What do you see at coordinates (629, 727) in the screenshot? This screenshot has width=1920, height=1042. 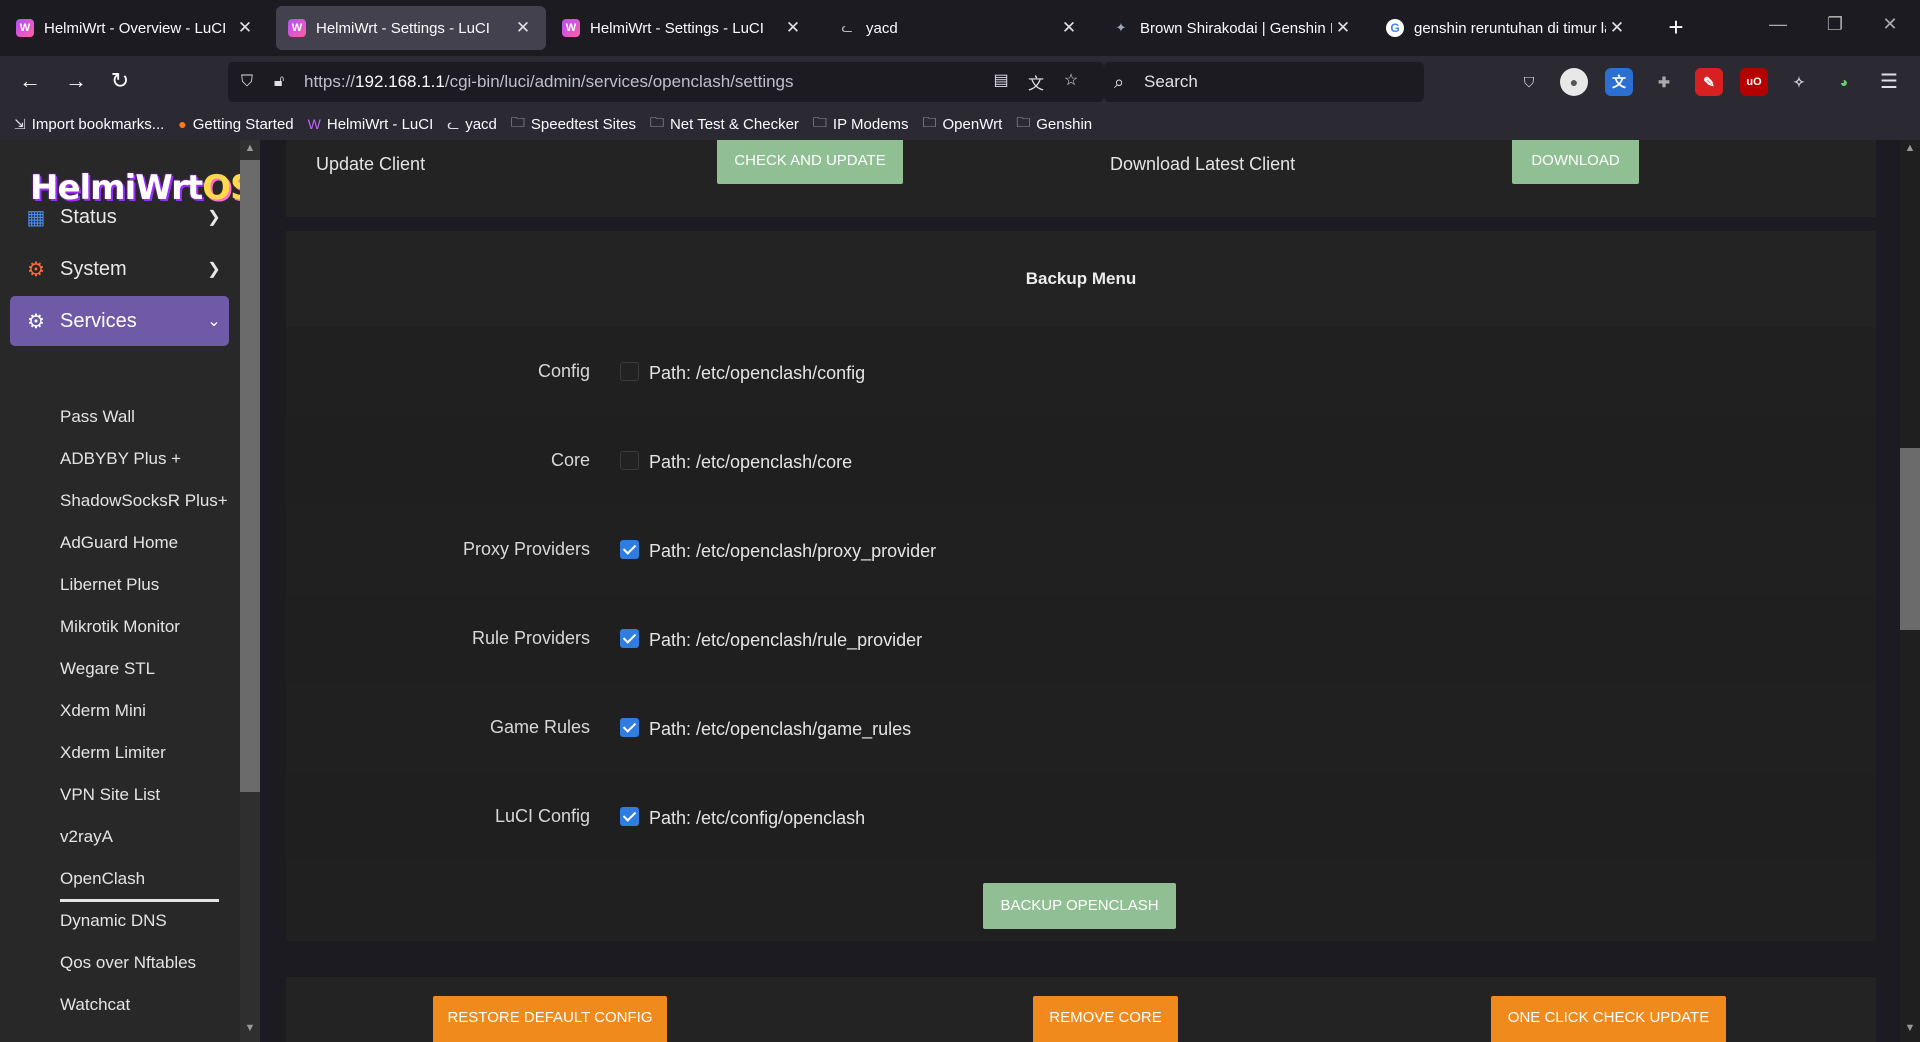 I see `game-rules-checkbox` at bounding box center [629, 727].